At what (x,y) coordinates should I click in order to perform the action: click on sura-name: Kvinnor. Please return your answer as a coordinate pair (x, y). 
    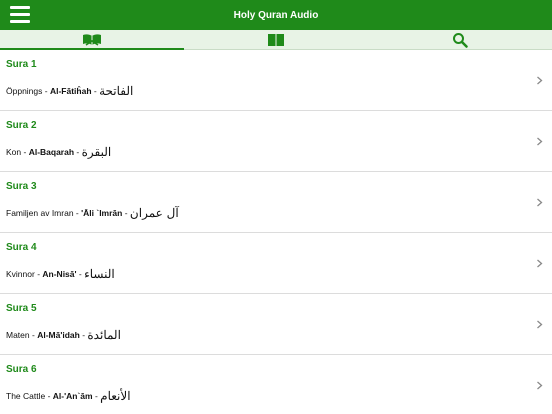
    Looking at the image, I should click on (20, 274).